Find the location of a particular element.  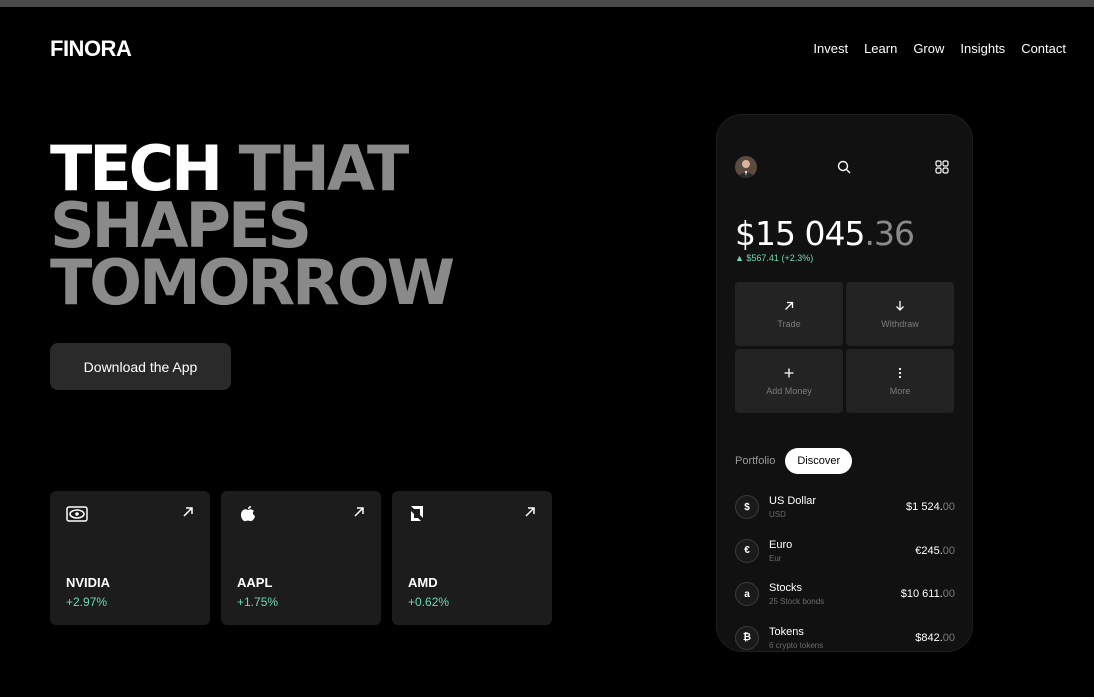

hero-headline: TECH THAT SHAPES TOMORROW is located at coordinates (252, 228).